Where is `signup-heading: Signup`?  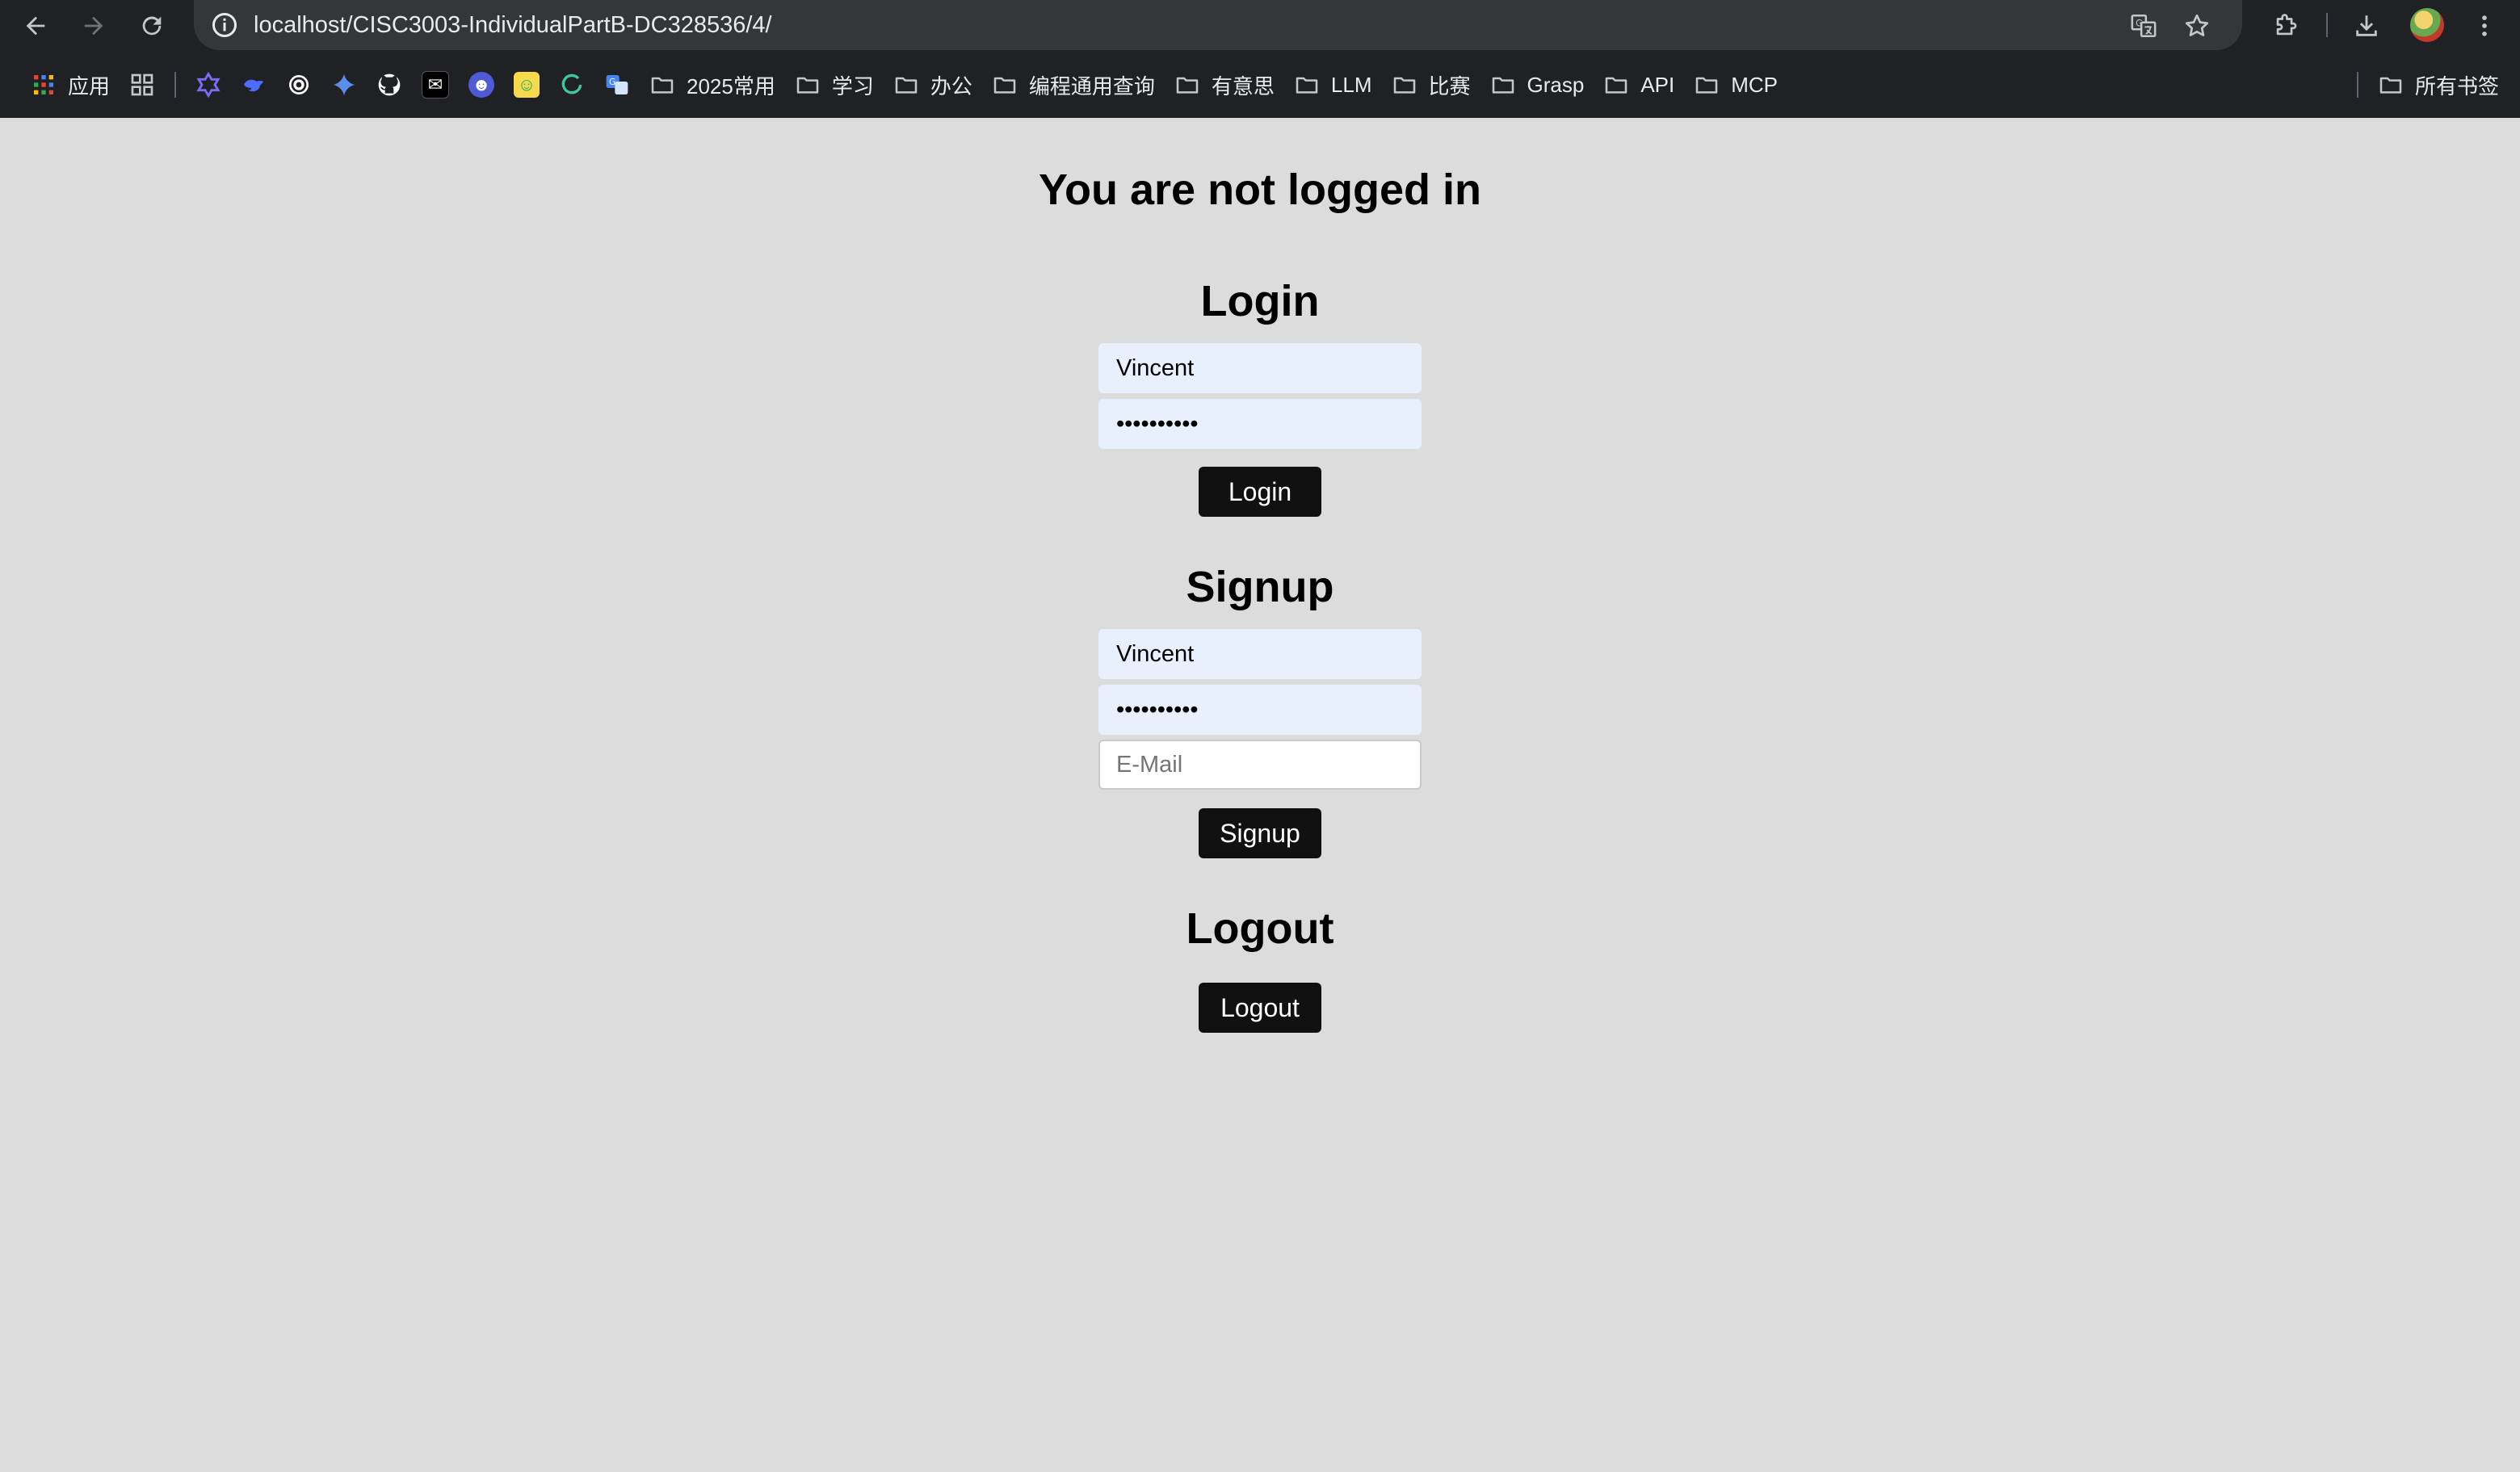 signup-heading: Signup is located at coordinates (1260, 587).